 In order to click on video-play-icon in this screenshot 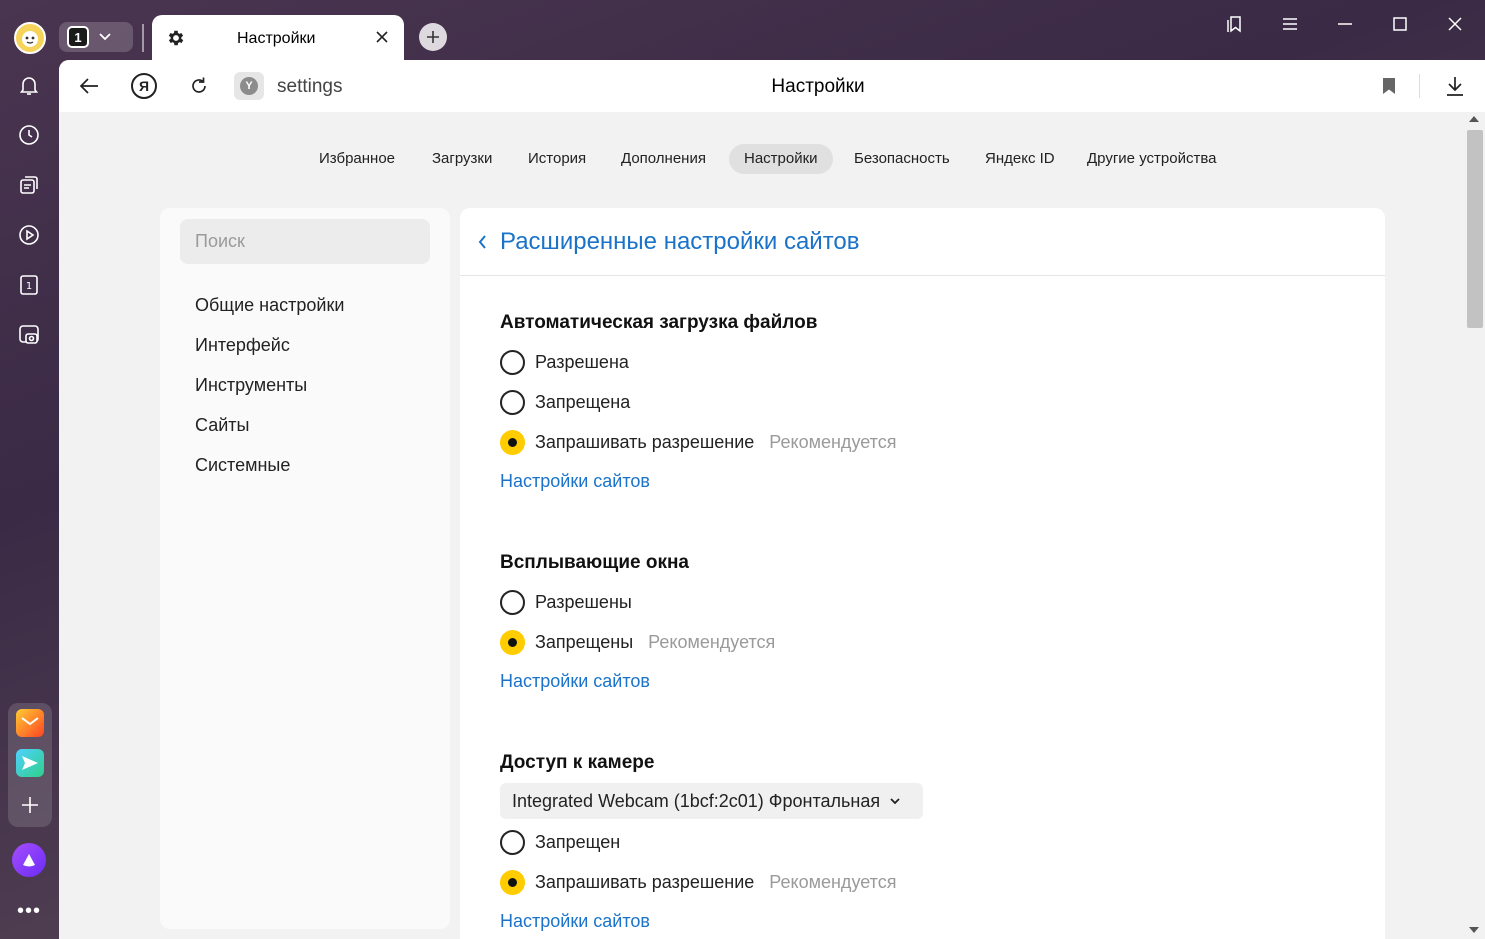, I will do `click(29, 235)`.